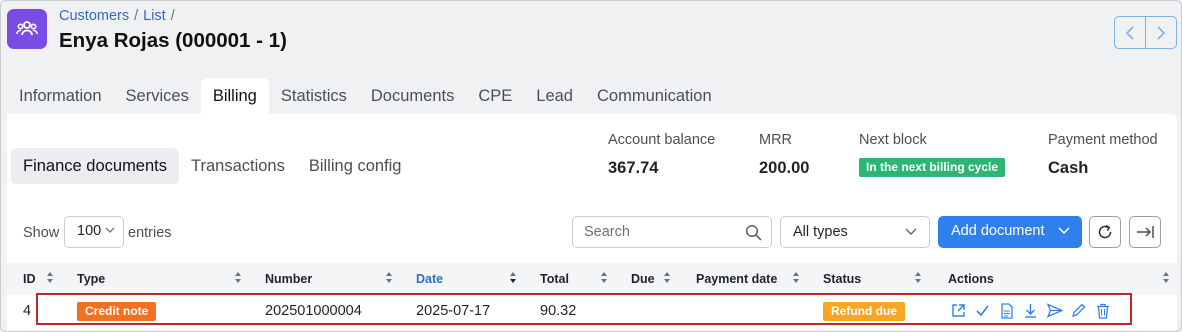  What do you see at coordinates (784, 168) in the screenshot?
I see `mrr-value: 200.00` at bounding box center [784, 168].